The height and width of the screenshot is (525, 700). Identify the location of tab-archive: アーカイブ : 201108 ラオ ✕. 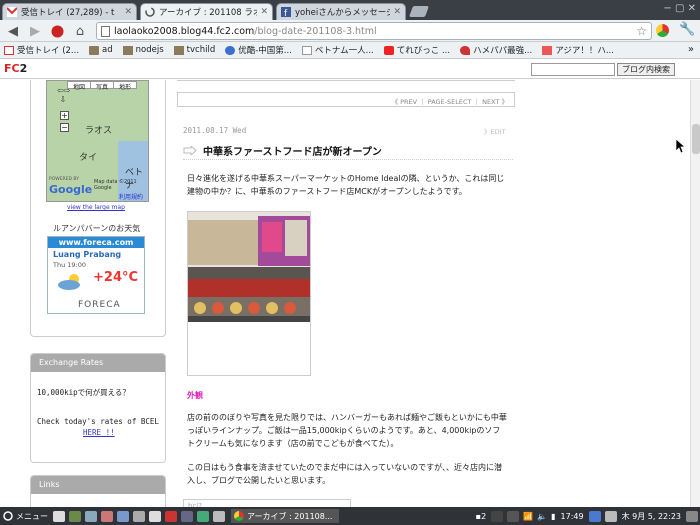
(206, 11).